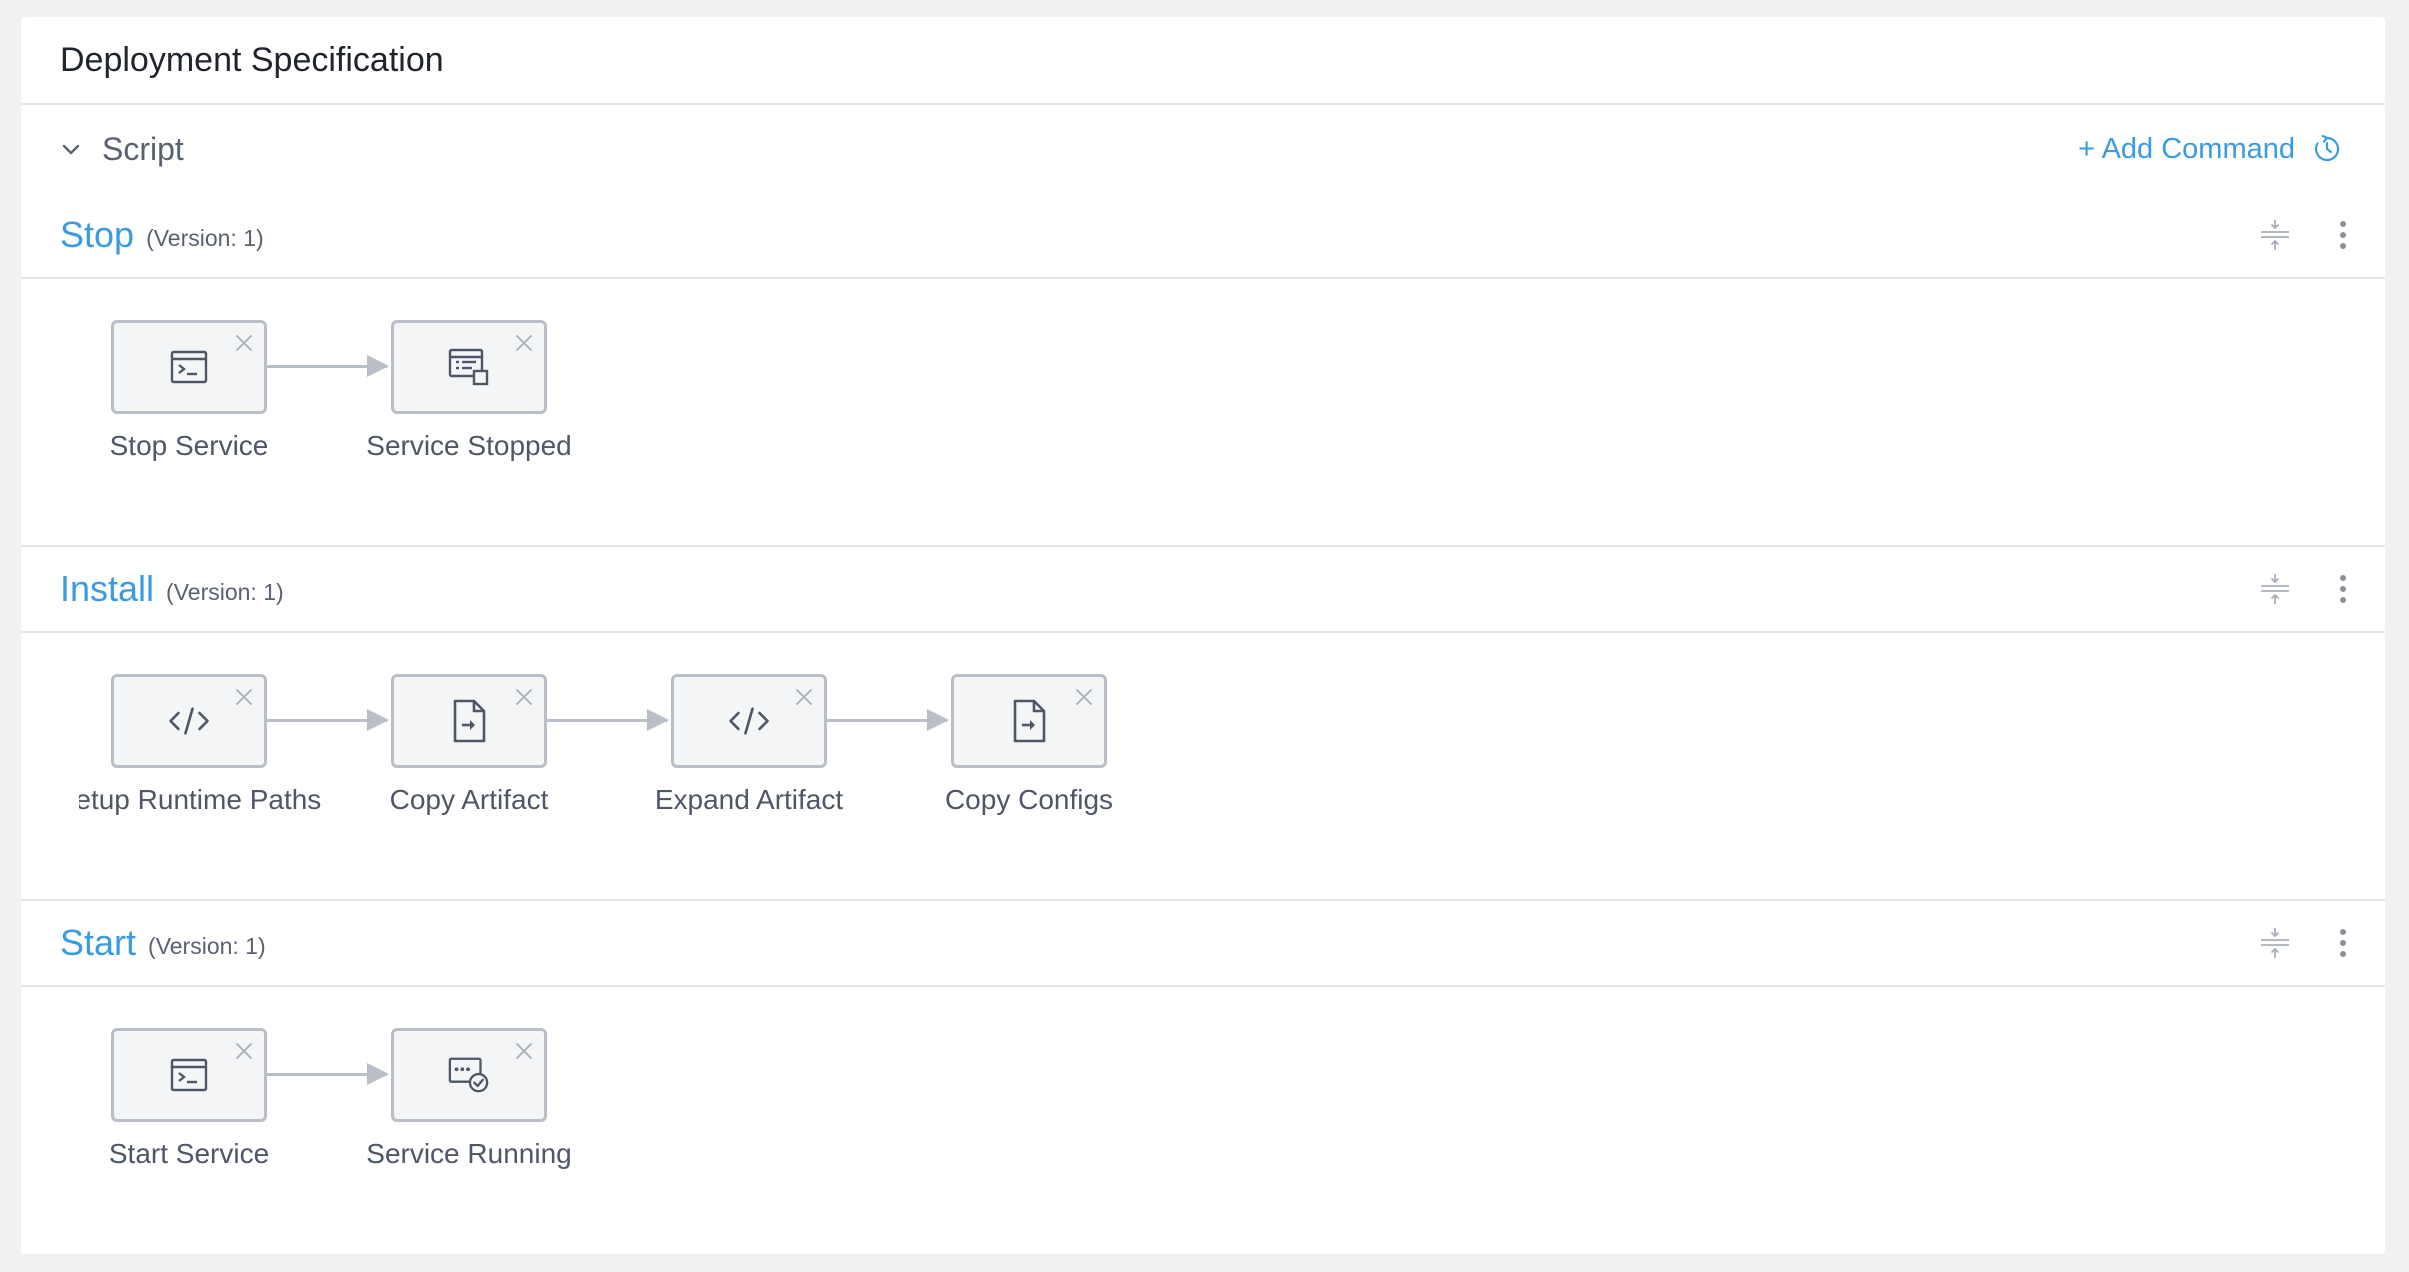 The image size is (2409, 1272). I want to click on step-stop-service, so click(189, 367).